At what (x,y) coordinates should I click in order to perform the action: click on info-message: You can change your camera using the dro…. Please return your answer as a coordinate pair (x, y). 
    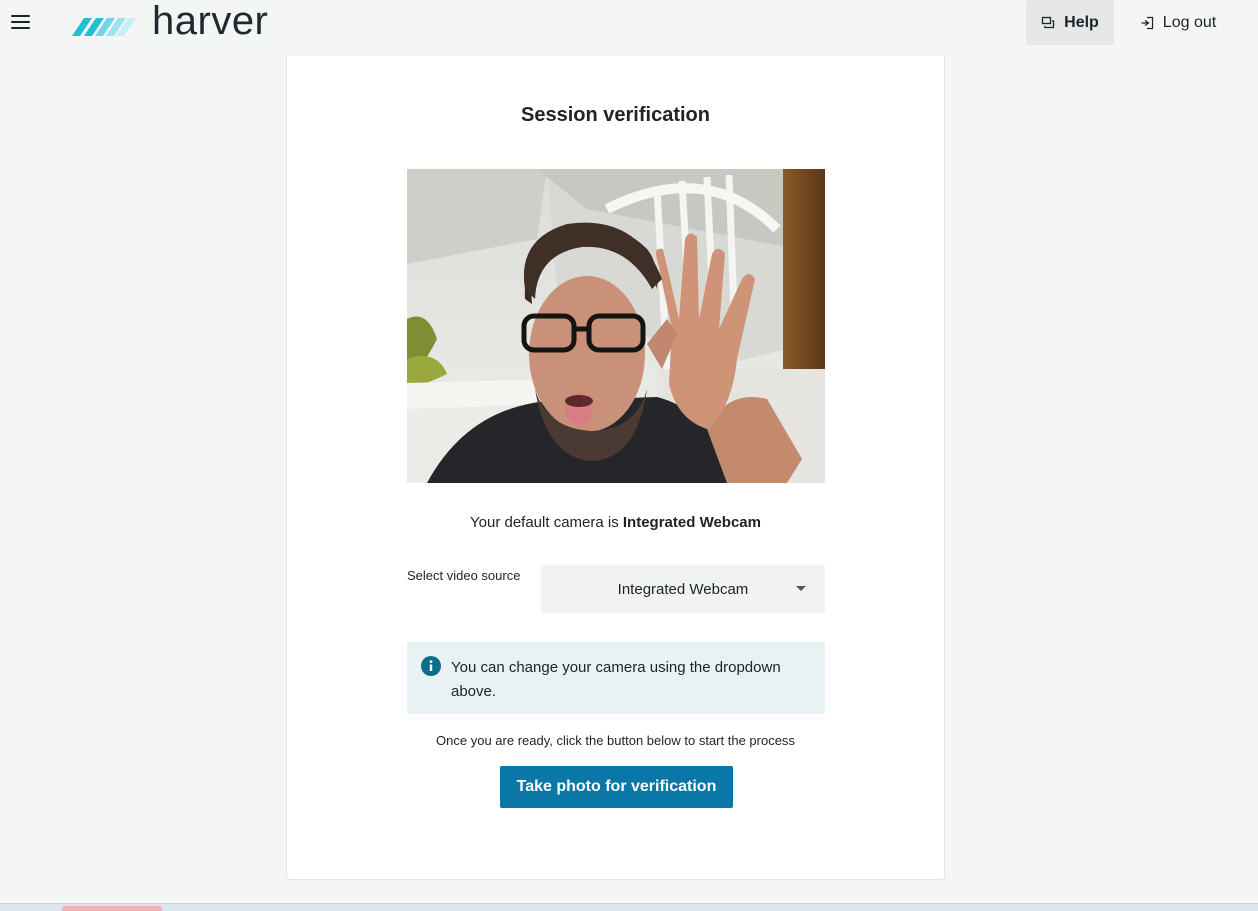
    Looking at the image, I should click on (616, 679).